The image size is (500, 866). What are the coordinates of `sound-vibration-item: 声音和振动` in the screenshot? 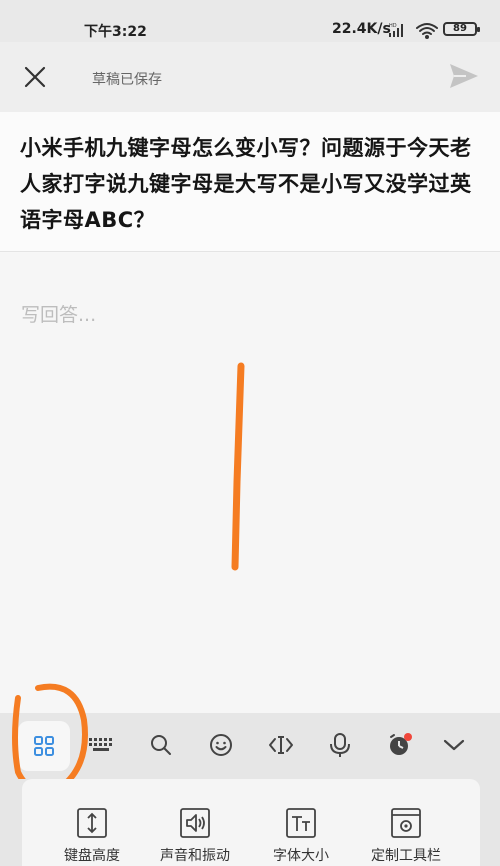 It's located at (195, 836).